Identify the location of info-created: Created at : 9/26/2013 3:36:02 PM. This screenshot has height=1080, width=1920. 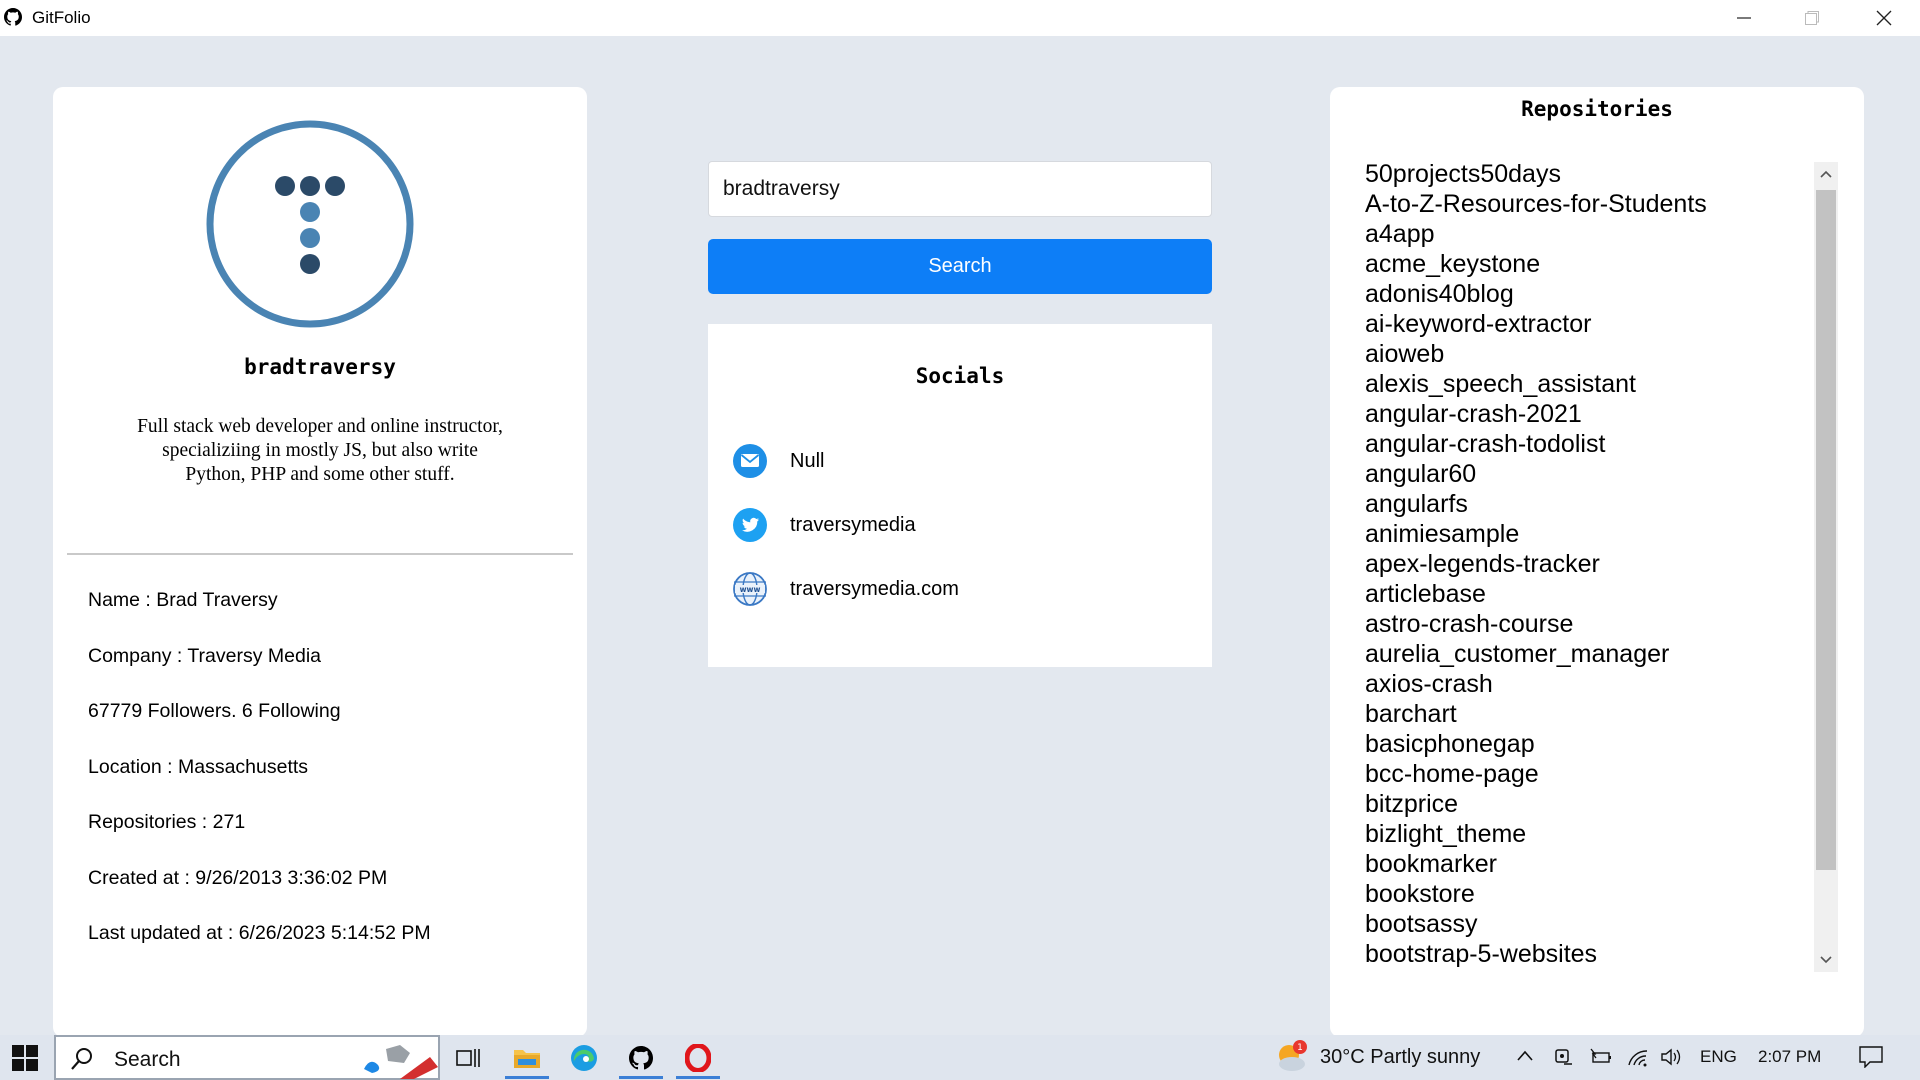
(238, 878).